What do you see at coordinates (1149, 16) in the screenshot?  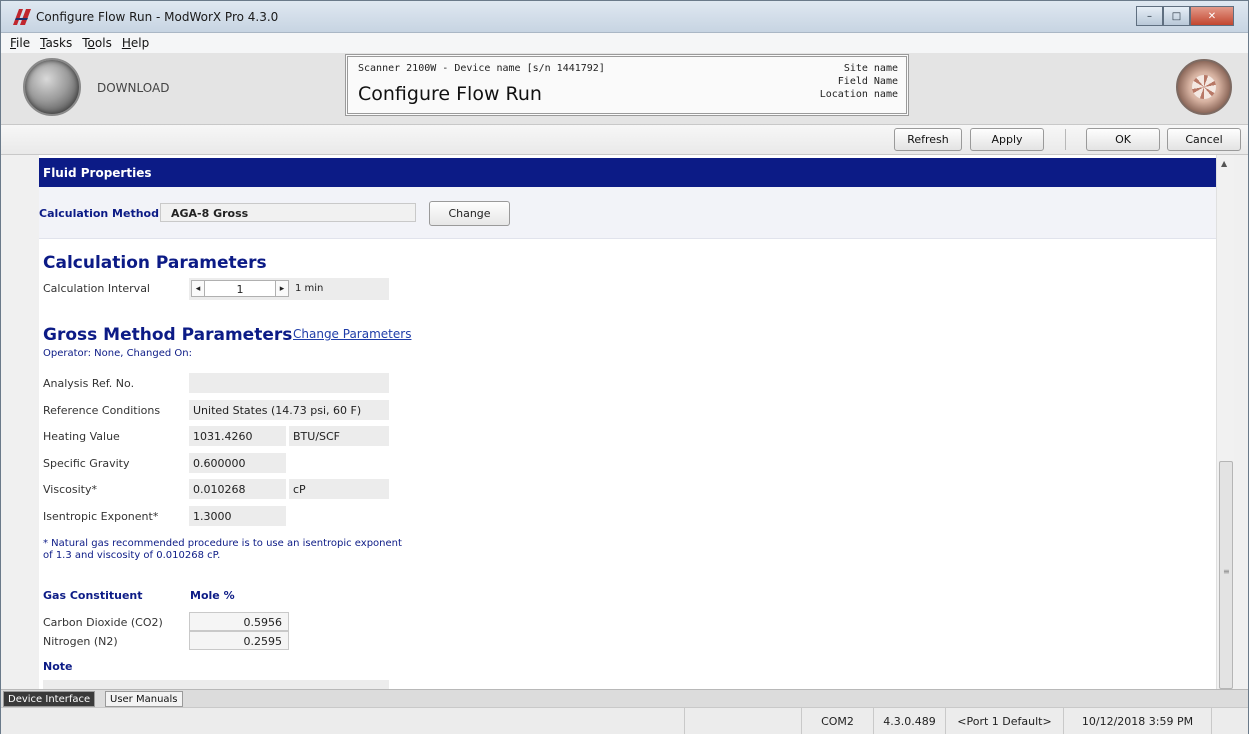 I see `minimize-button: –` at bounding box center [1149, 16].